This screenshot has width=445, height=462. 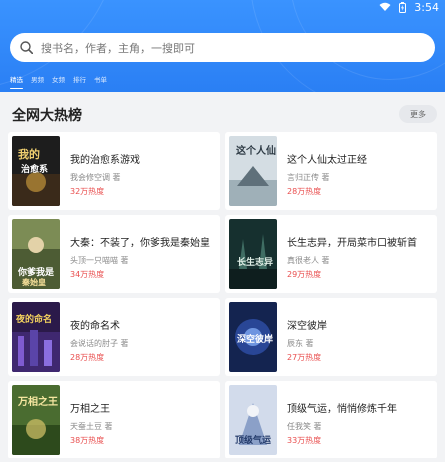 What do you see at coordinates (79, 79) in the screenshot?
I see `tab-ranking: 排行` at bounding box center [79, 79].